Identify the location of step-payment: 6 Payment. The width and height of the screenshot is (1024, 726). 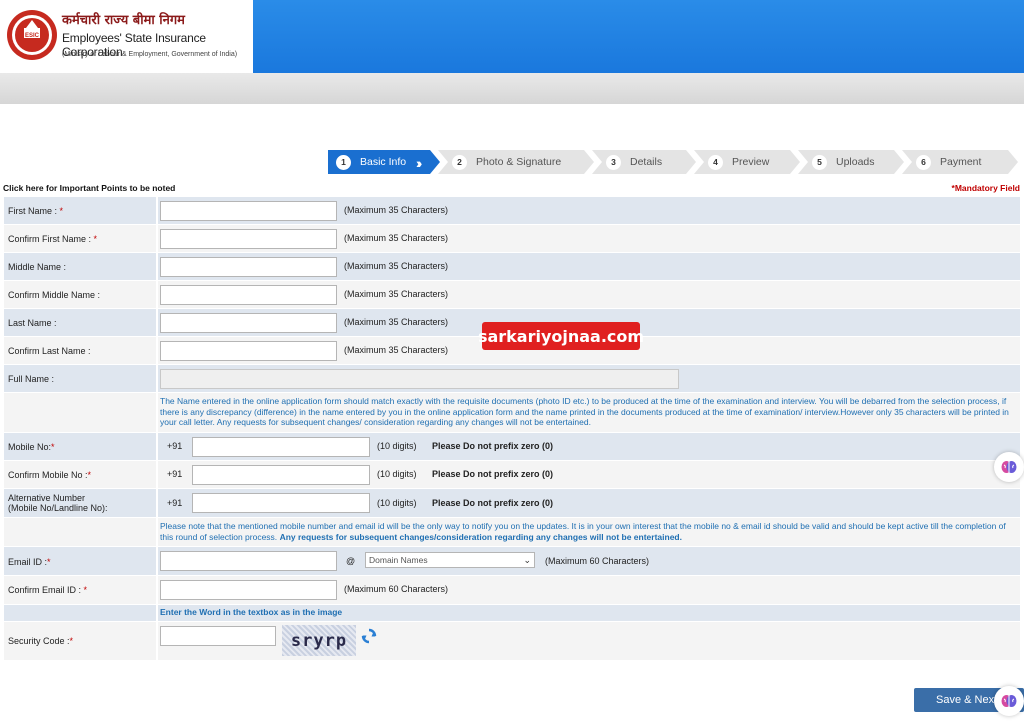
(960, 162).